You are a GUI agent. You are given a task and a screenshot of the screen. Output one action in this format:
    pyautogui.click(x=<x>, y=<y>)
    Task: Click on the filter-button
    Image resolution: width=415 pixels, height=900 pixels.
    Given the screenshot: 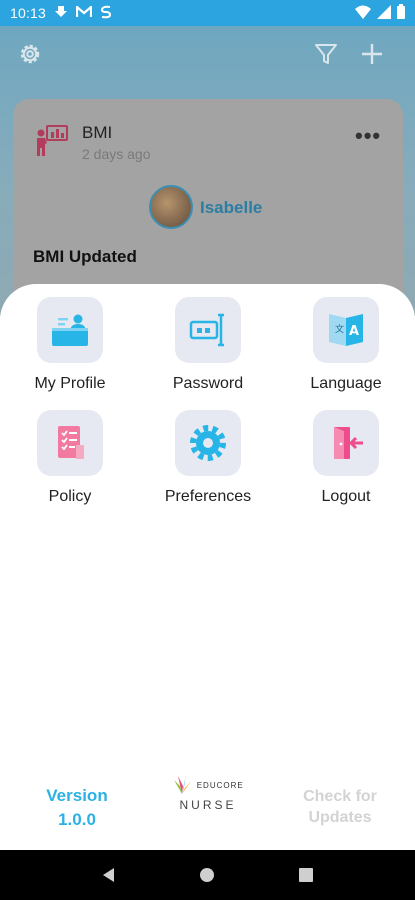 What is the action you would take?
    pyautogui.click(x=326, y=54)
    